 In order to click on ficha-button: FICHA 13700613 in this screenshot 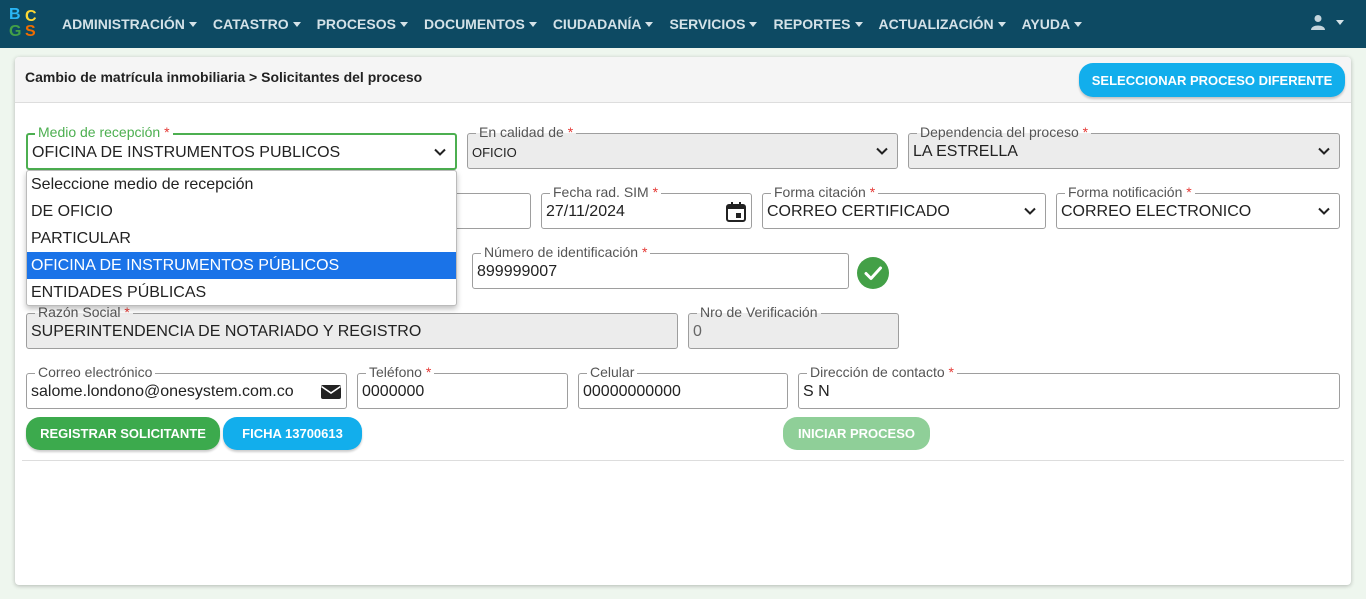, I will do `click(292, 433)`.